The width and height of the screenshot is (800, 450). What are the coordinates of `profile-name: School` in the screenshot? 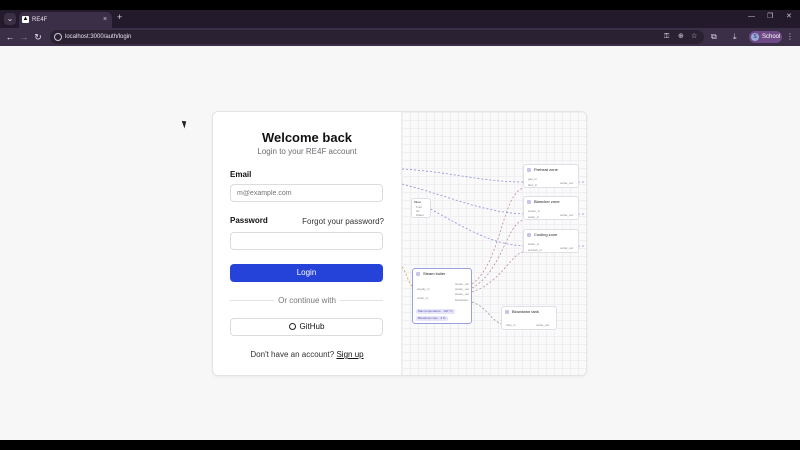 It's located at (771, 37).